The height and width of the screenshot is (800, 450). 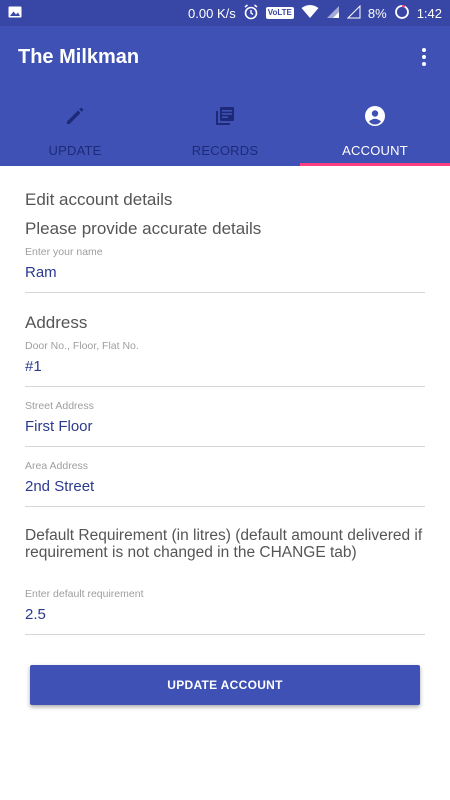 I want to click on requirement-field-label: Enter default requirement, so click(x=84, y=594).